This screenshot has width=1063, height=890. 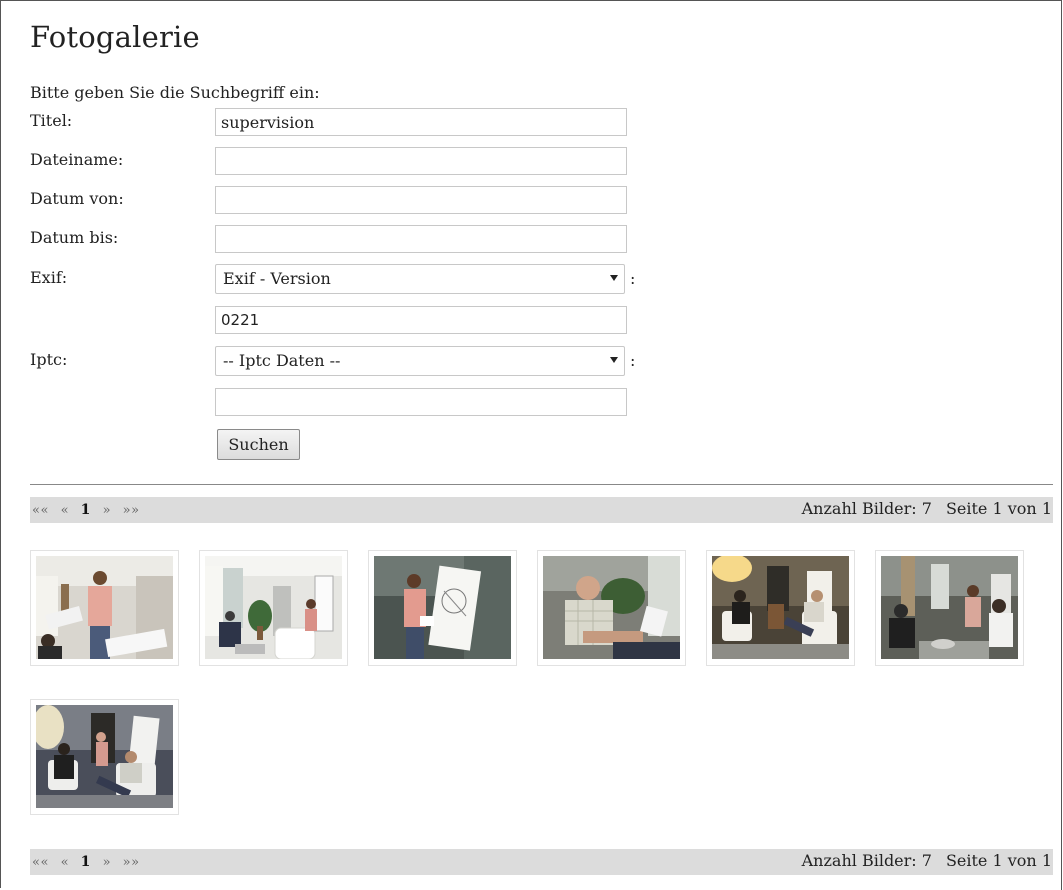 I want to click on photo-6-image, so click(x=949, y=607).